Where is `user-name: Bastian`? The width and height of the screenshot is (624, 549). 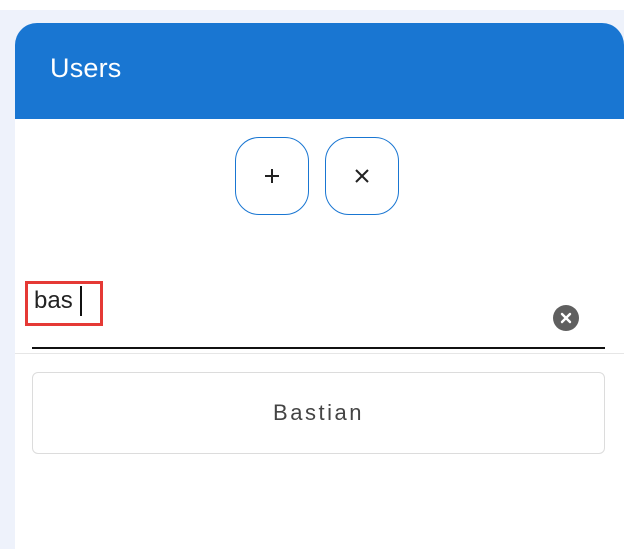
user-name: Bastian is located at coordinates (318, 412).